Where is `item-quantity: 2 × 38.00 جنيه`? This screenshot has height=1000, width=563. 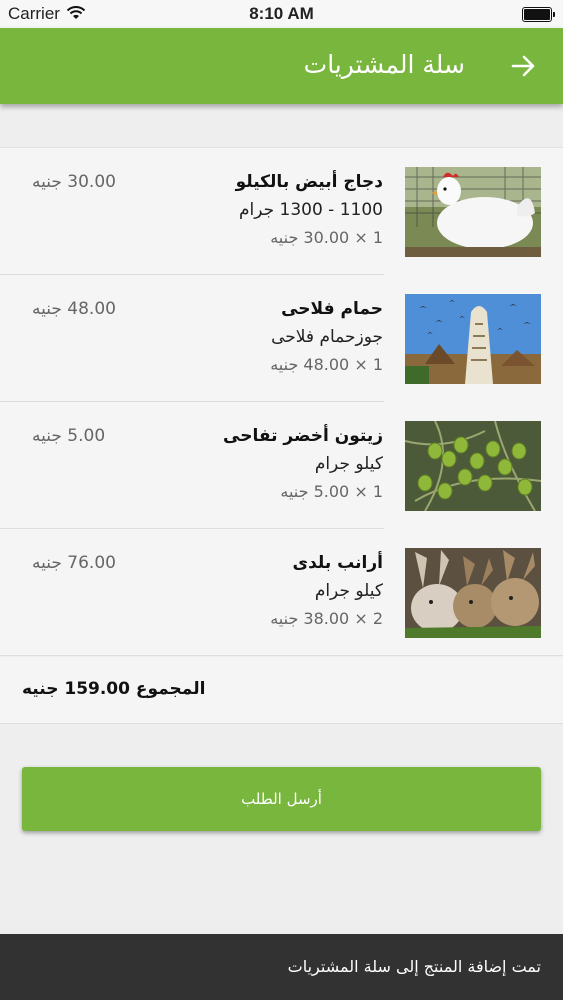 item-quantity: 2 × 38.00 جنيه is located at coordinates (326, 618).